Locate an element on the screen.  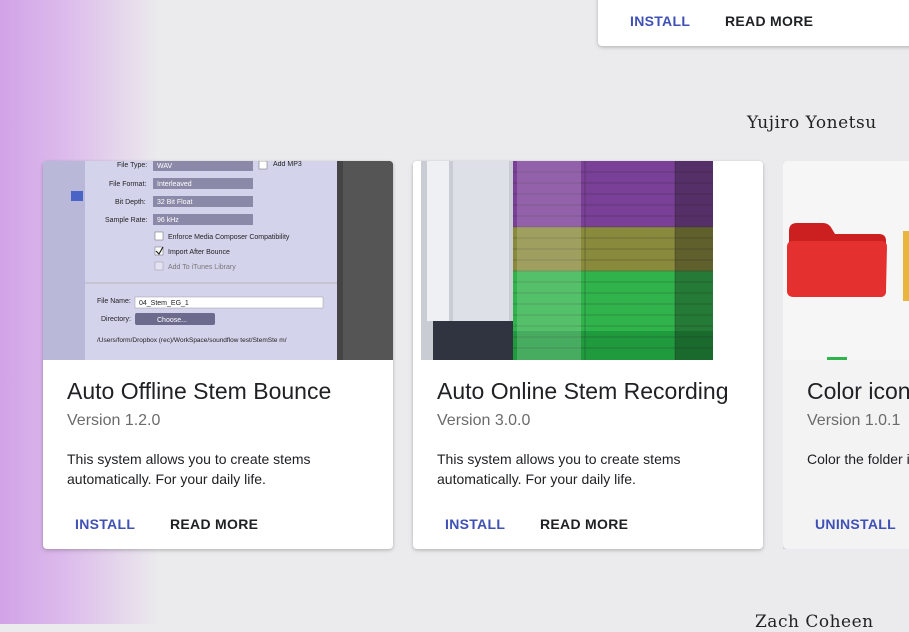
svg-text: 32 Bit Float is located at coordinates (174, 202).